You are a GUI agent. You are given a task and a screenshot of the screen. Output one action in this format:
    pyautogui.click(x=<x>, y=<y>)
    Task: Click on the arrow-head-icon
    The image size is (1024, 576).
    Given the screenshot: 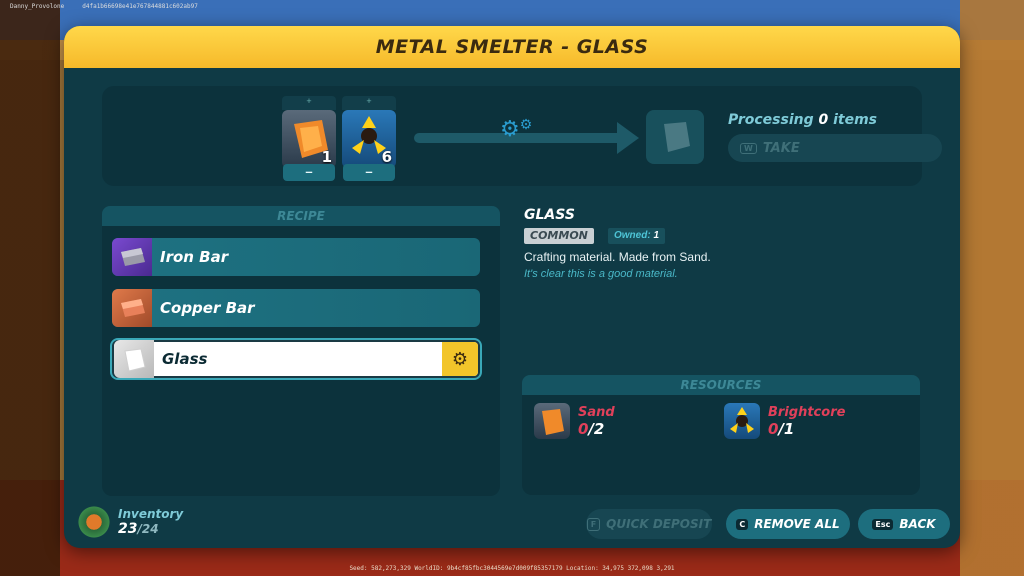 What is the action you would take?
    pyautogui.click(x=628, y=138)
    